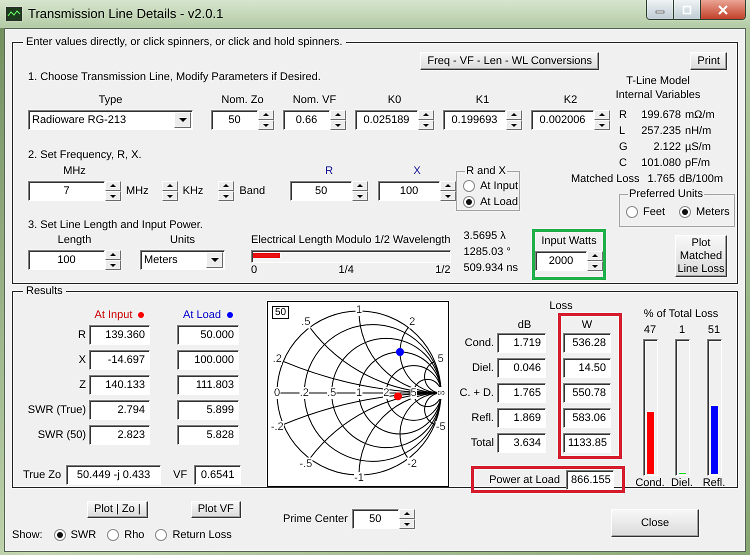  What do you see at coordinates (277, 427) in the screenshot?
I see `chart-label: -.2` at bounding box center [277, 427].